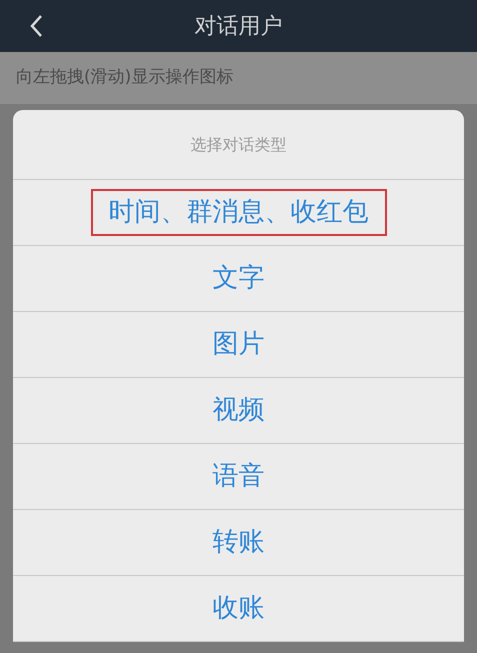 The image size is (477, 653). What do you see at coordinates (238, 542) in the screenshot?
I see `option-button: 转账` at bounding box center [238, 542].